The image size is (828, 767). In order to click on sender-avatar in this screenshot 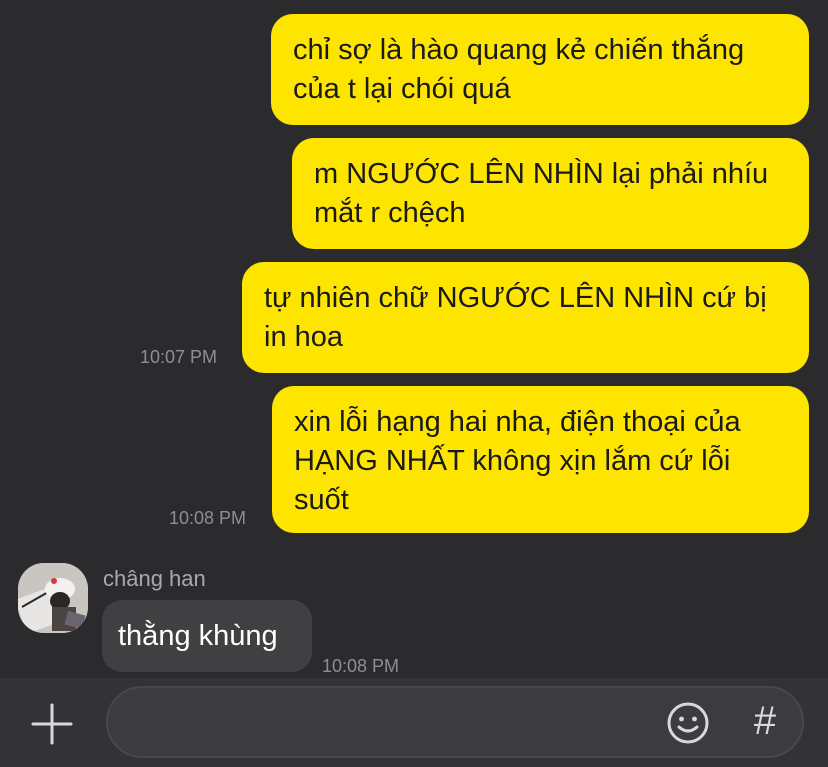, I will do `click(53, 598)`.